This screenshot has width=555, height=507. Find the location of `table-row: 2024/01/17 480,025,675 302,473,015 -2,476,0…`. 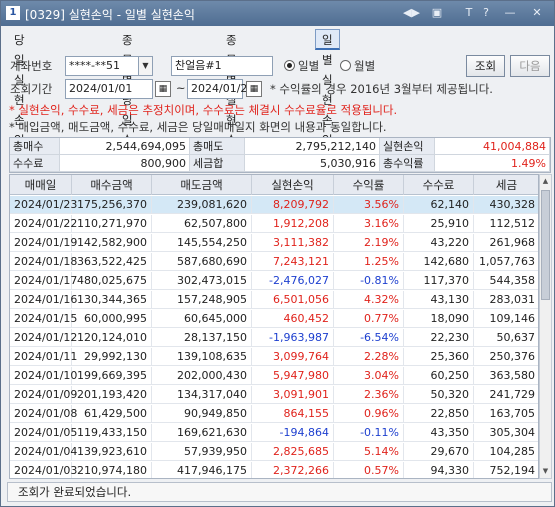

table-row: 2024/01/17 480,025,675 302,473,015 -2,476,0… is located at coordinates (274, 281).